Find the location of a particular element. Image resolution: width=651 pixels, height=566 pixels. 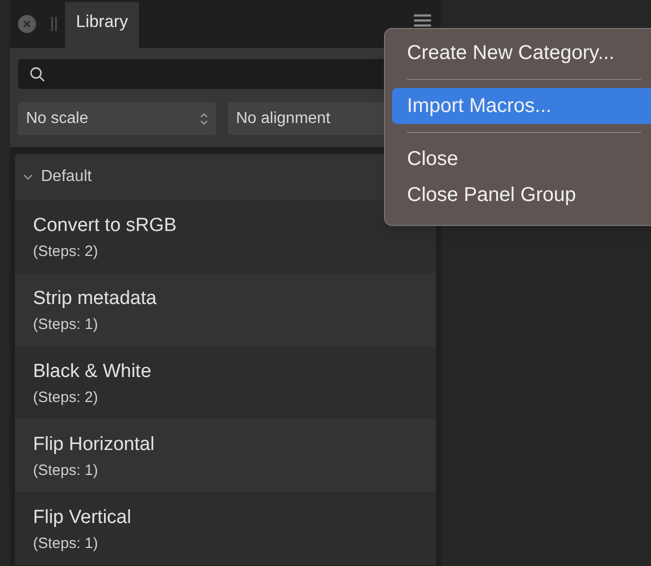

close-icon is located at coordinates (27, 24).